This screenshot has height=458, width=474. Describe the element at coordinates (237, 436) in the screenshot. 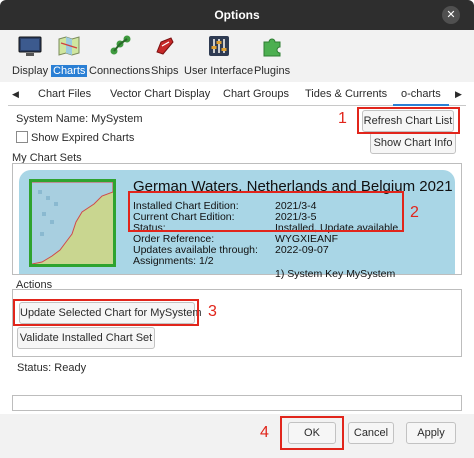

I see `dialog-footer` at that location.